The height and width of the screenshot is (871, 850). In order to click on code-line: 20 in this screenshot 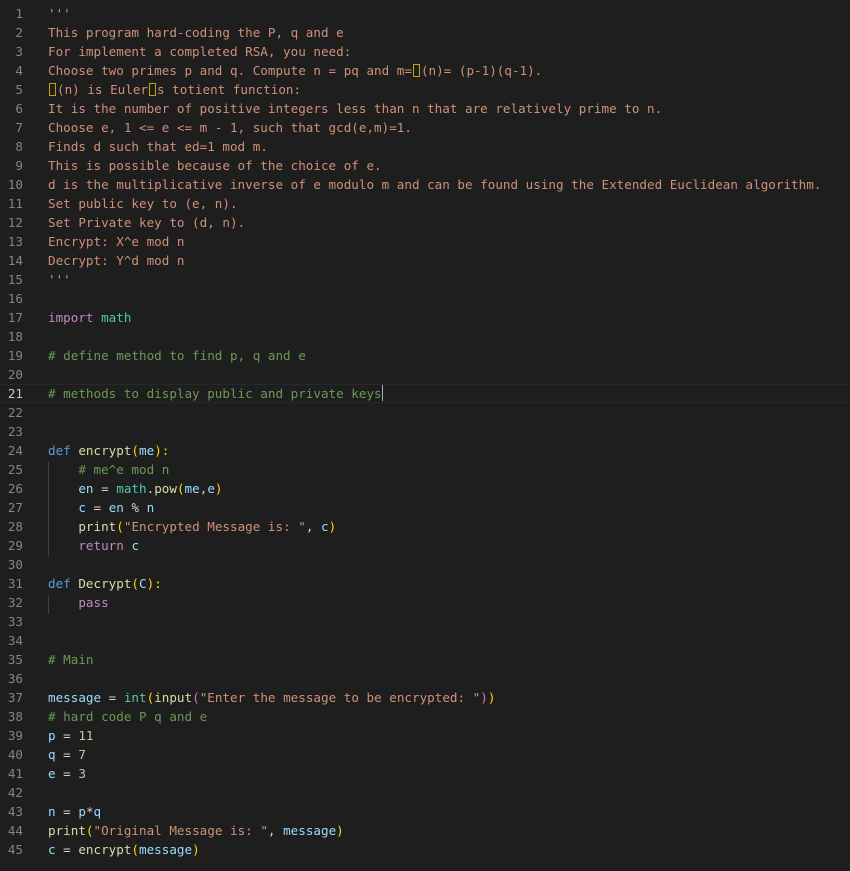, I will do `click(425, 374)`.